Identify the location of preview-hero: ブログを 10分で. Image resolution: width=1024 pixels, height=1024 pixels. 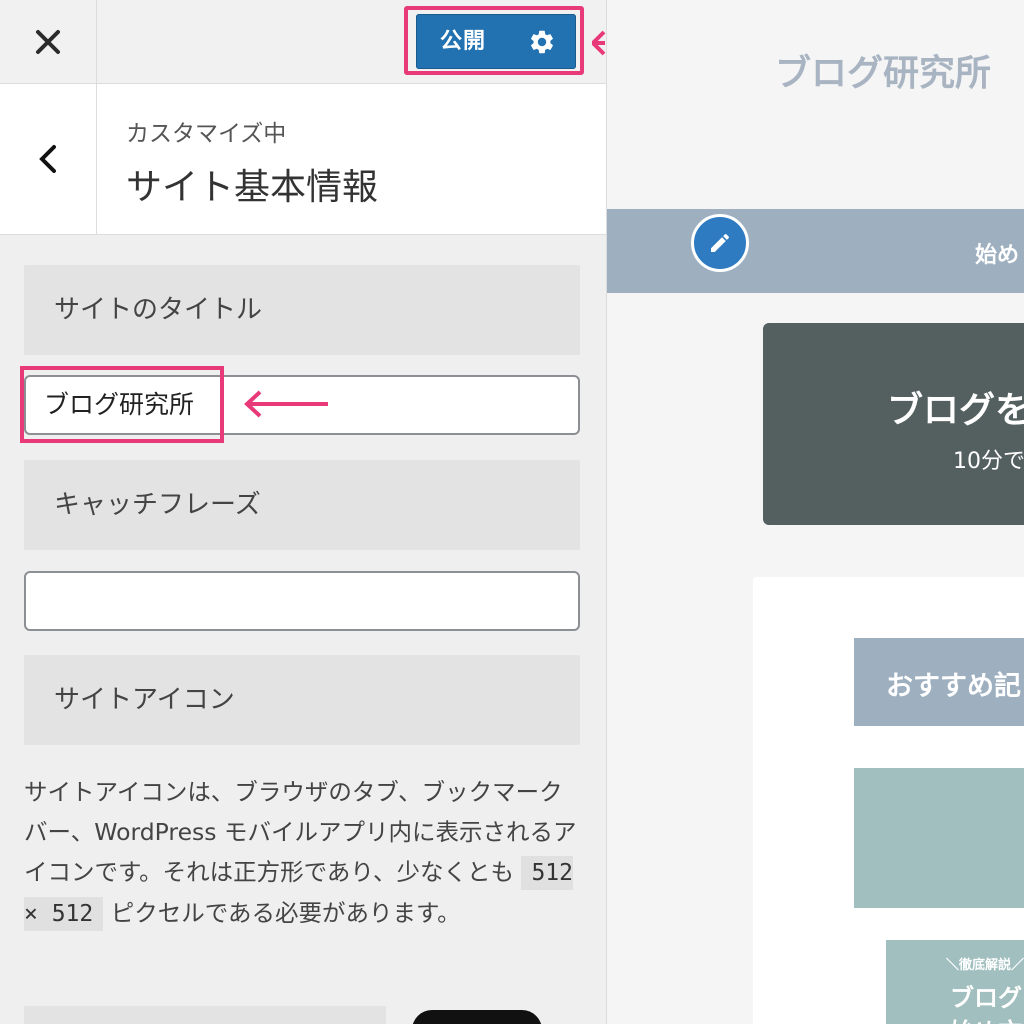
(893, 424).